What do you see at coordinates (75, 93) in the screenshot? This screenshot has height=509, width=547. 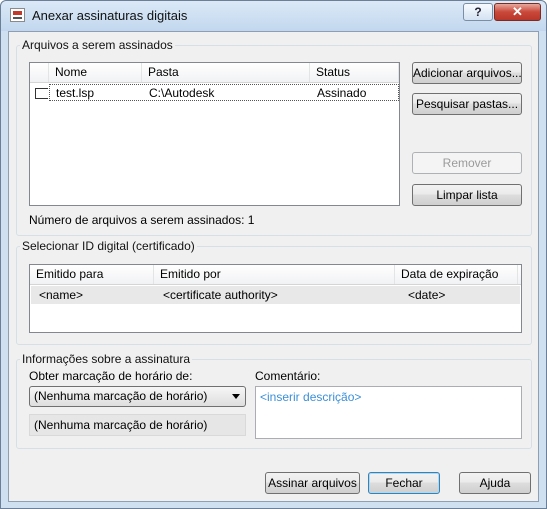 I see `file-name-cell: test.lsp` at bounding box center [75, 93].